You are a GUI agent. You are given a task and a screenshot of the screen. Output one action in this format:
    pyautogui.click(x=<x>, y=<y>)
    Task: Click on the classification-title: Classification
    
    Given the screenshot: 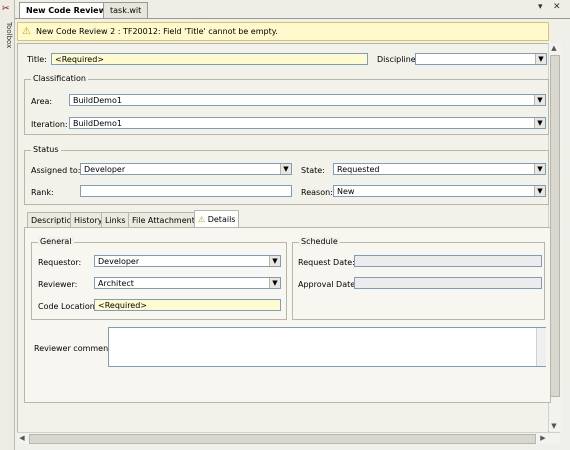 What is the action you would take?
    pyautogui.click(x=59, y=78)
    